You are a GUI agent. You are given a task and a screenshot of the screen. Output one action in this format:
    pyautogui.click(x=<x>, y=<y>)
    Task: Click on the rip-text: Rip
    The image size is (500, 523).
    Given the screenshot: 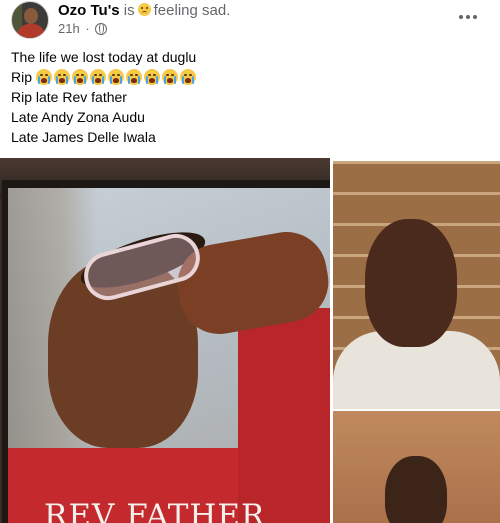 What is the action you would take?
    pyautogui.click(x=22, y=77)
    